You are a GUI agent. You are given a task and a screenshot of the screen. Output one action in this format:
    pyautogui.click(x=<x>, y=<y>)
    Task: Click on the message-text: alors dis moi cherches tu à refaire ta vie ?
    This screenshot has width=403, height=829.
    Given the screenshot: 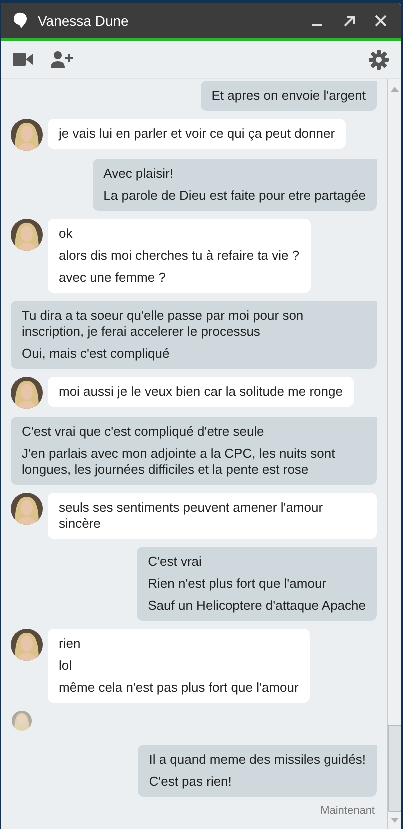 What is the action you would take?
    pyautogui.click(x=179, y=256)
    